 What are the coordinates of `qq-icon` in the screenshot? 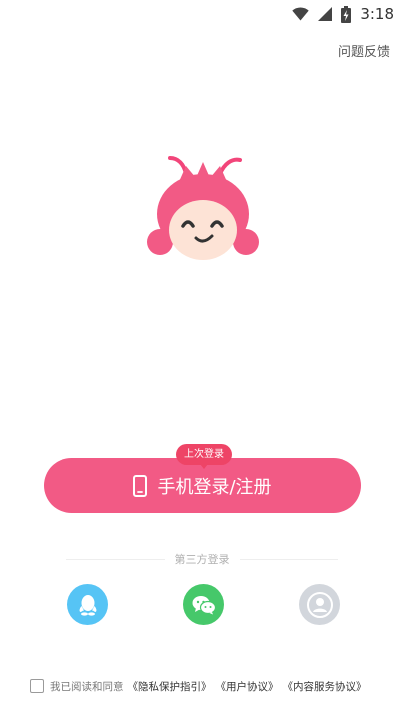 It's located at (87, 605).